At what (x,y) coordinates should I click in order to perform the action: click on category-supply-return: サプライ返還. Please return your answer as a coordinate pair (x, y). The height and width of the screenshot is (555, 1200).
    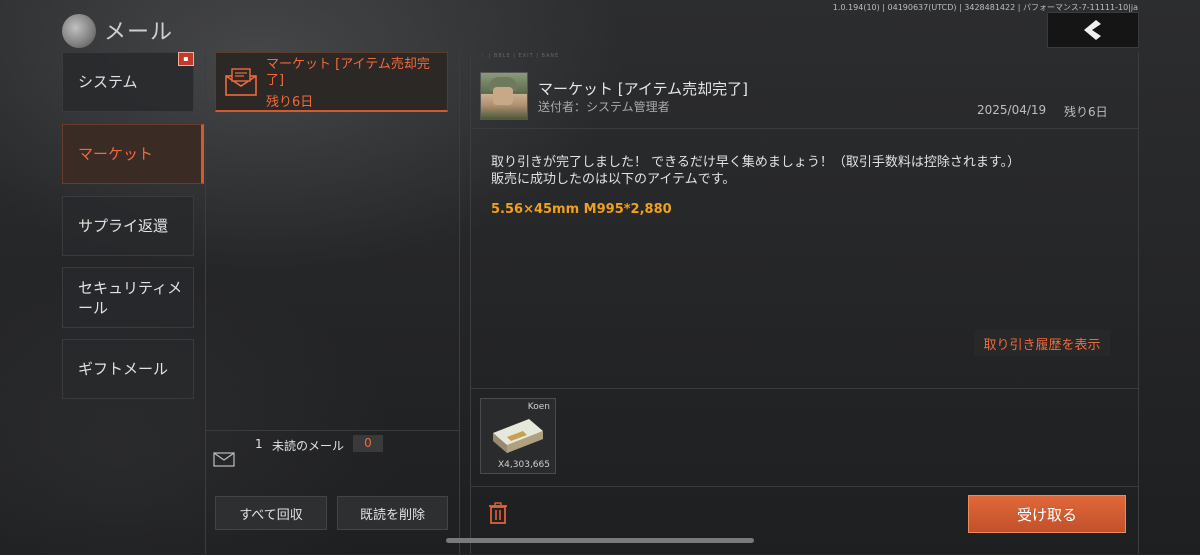
    Looking at the image, I should click on (128, 226).